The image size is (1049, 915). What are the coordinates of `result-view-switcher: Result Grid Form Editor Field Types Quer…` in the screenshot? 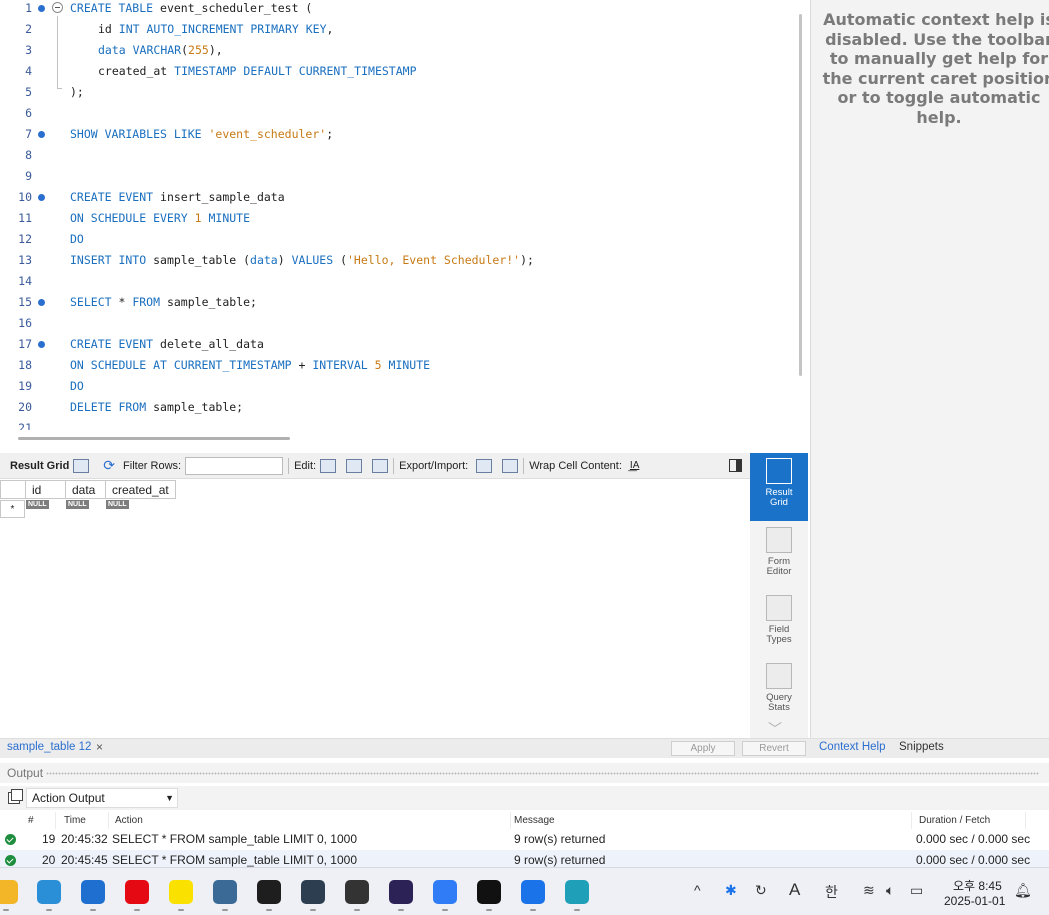 It's located at (779, 595).